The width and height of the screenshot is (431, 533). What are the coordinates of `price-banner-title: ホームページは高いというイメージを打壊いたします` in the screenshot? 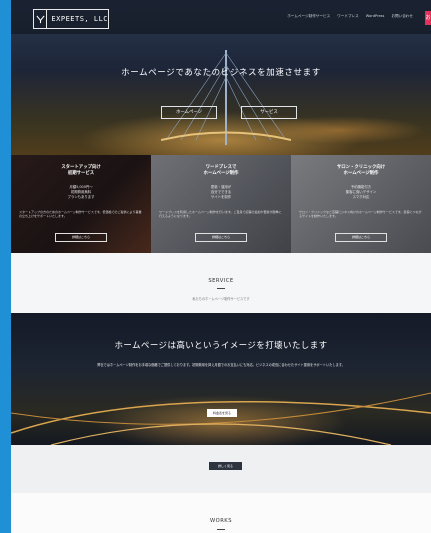 It's located at (221, 346).